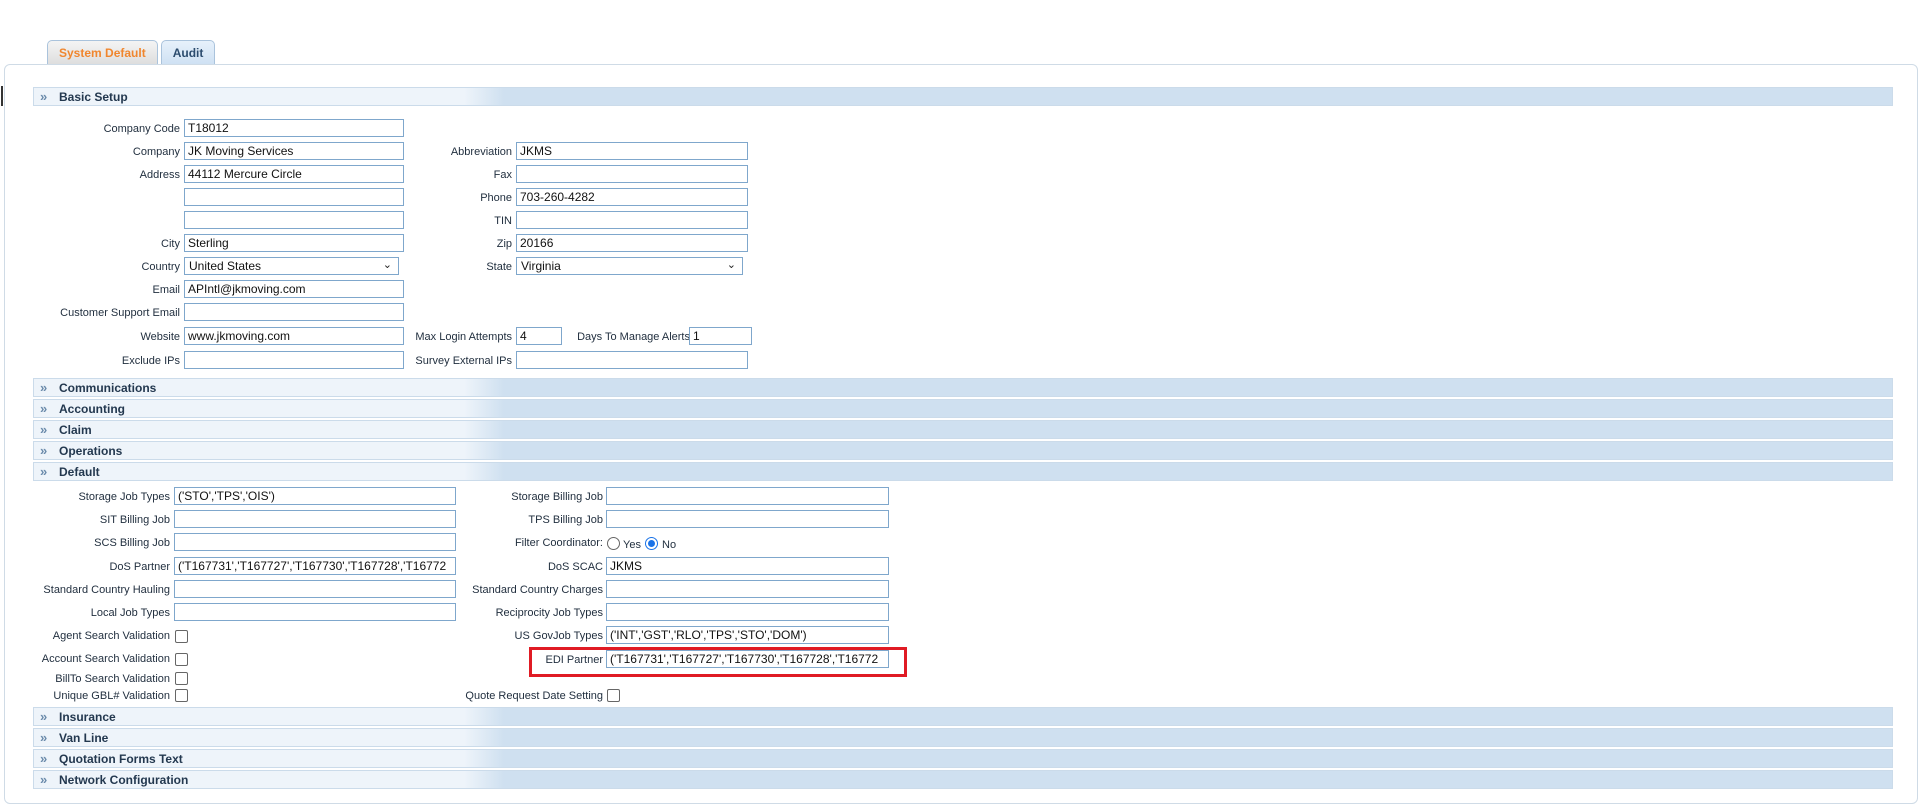  I want to click on company-code-label: Company Code, so click(141, 129).